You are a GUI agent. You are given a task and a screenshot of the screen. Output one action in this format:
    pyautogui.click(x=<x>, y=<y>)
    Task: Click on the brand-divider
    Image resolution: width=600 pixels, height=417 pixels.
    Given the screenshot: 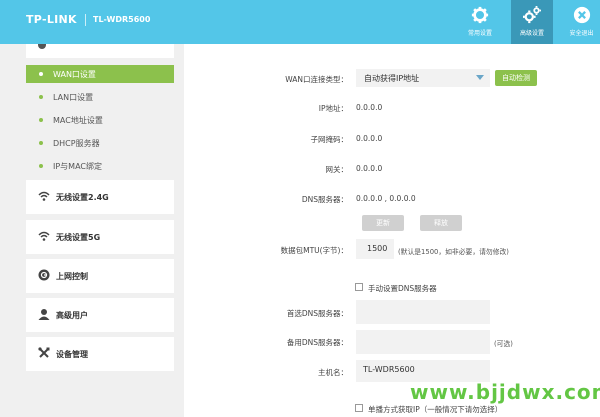 What is the action you would take?
    pyautogui.click(x=85, y=20)
    